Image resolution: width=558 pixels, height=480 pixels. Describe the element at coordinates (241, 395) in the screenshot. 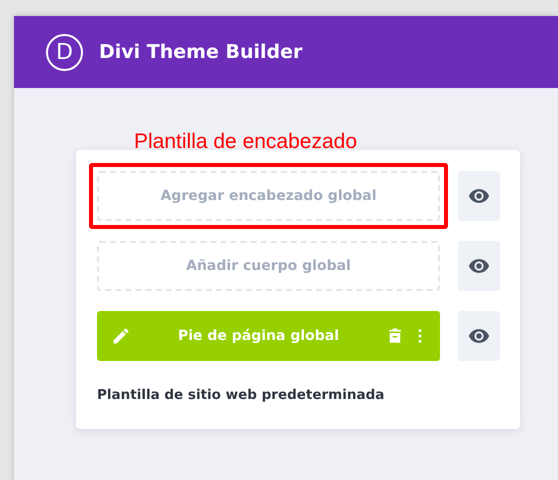

I see `template-name: Plantilla de sitio web predeterminada` at that location.